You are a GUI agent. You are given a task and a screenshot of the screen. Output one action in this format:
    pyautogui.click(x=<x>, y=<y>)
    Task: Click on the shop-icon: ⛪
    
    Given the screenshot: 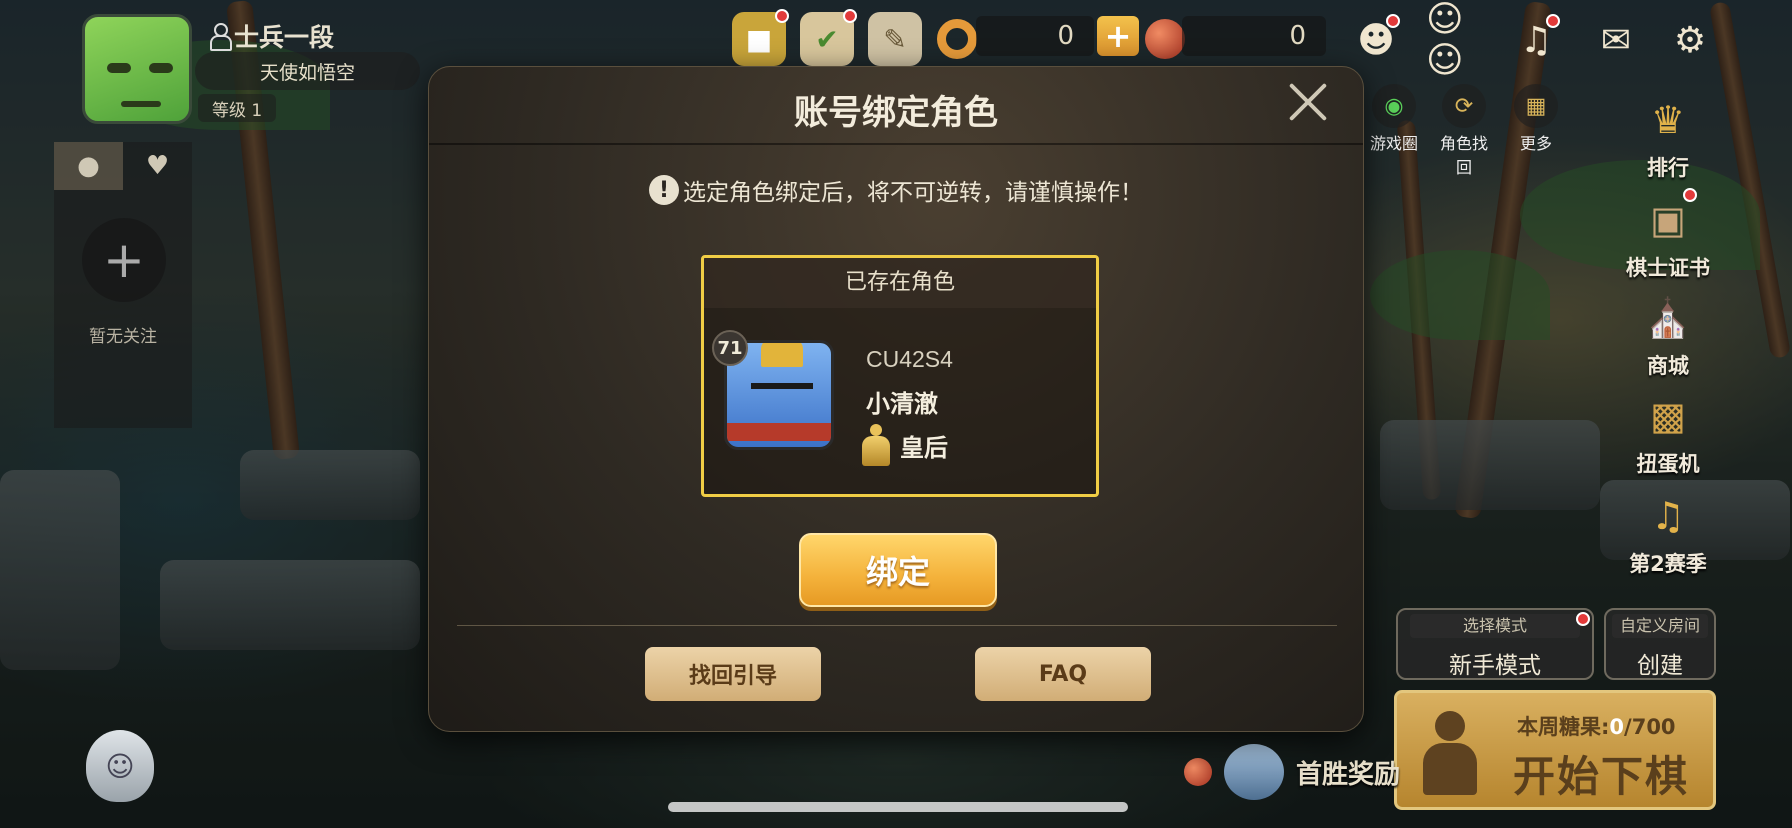 What is the action you would take?
    pyautogui.click(x=1668, y=317)
    